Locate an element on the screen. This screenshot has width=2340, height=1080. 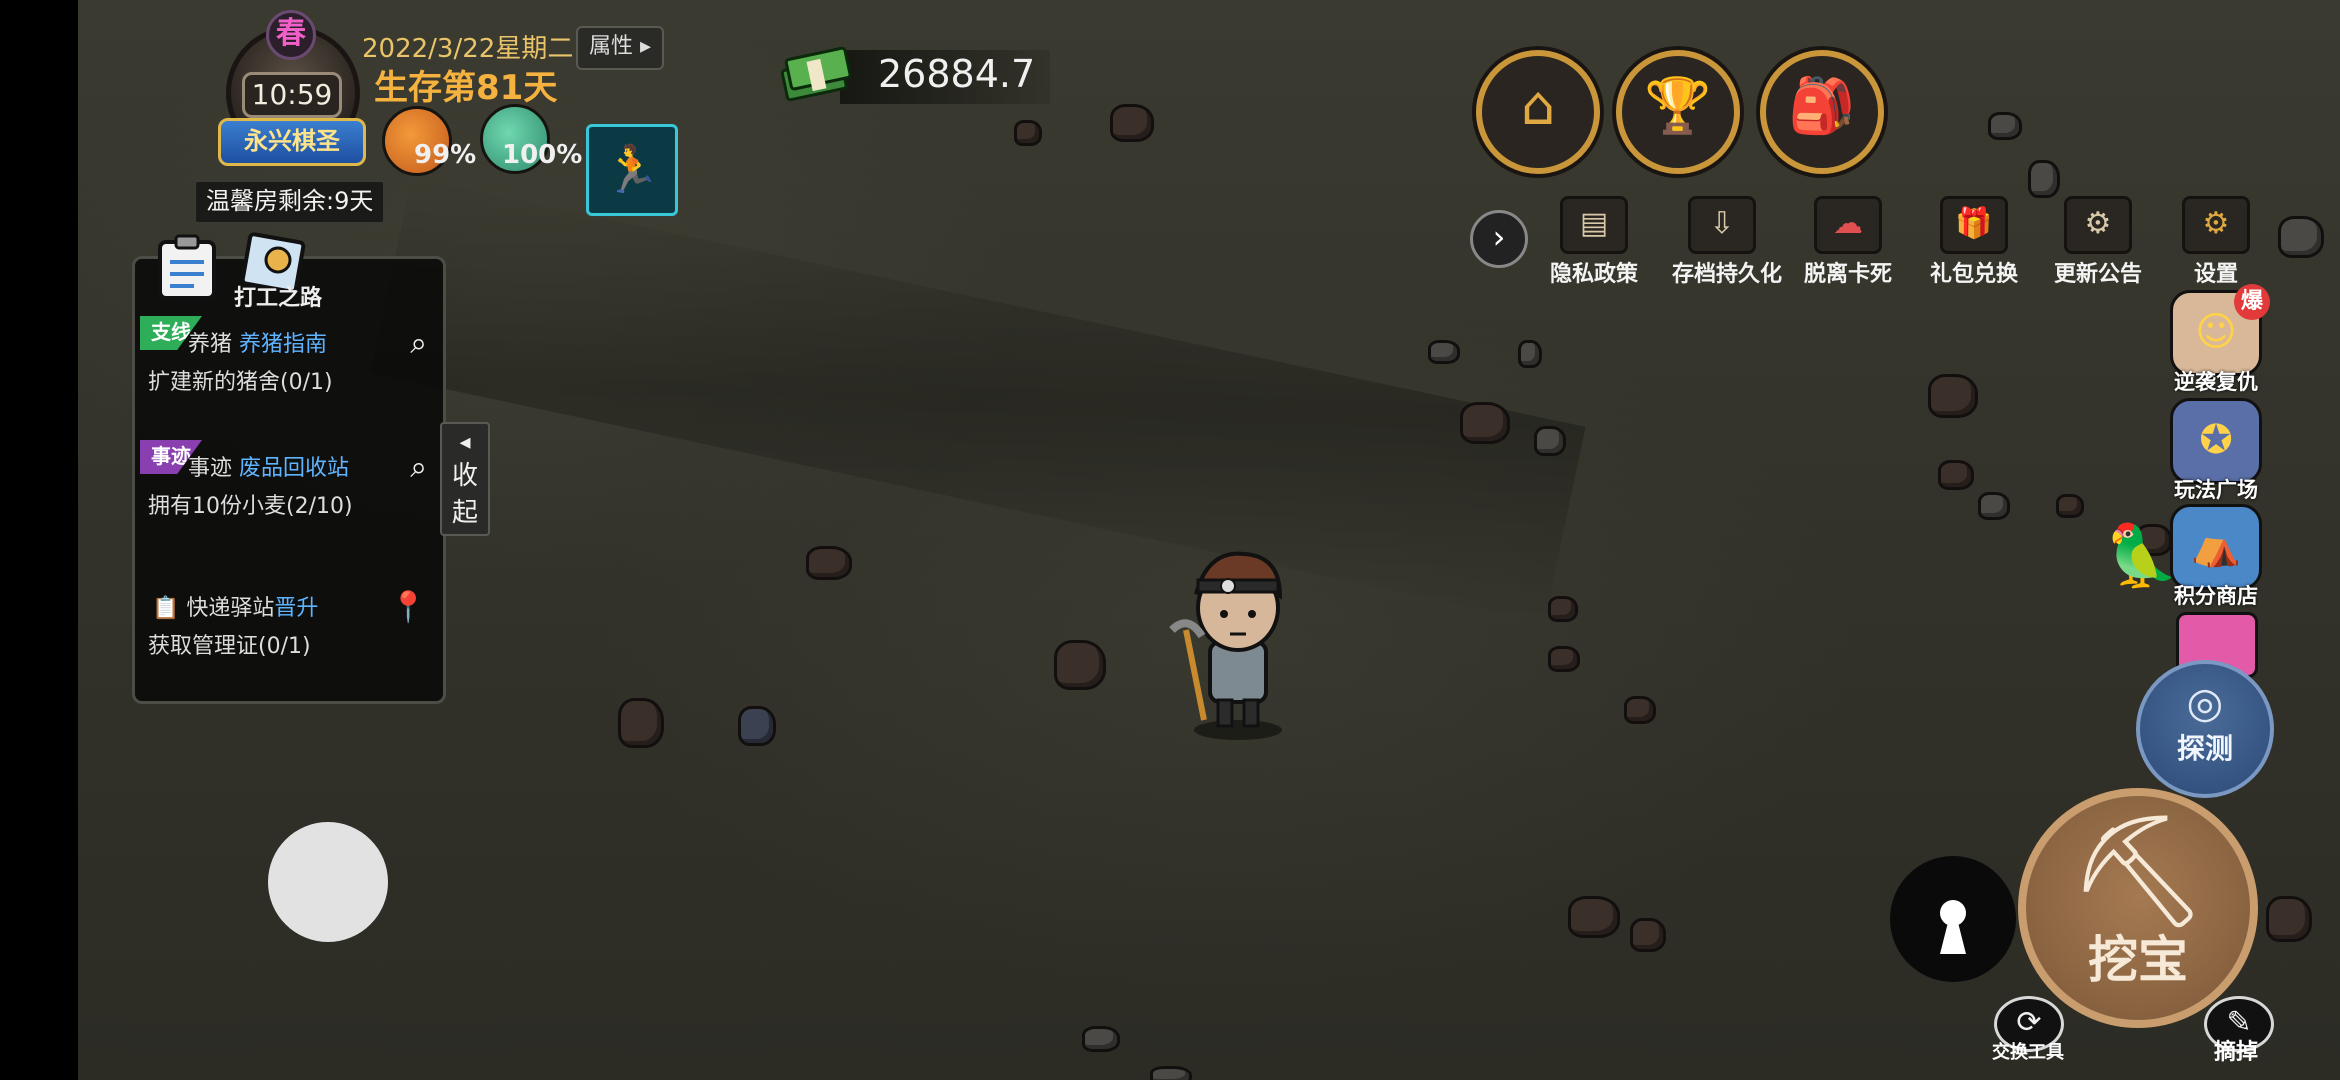
title-badge: 永兴棋圣 is located at coordinates (292, 142).